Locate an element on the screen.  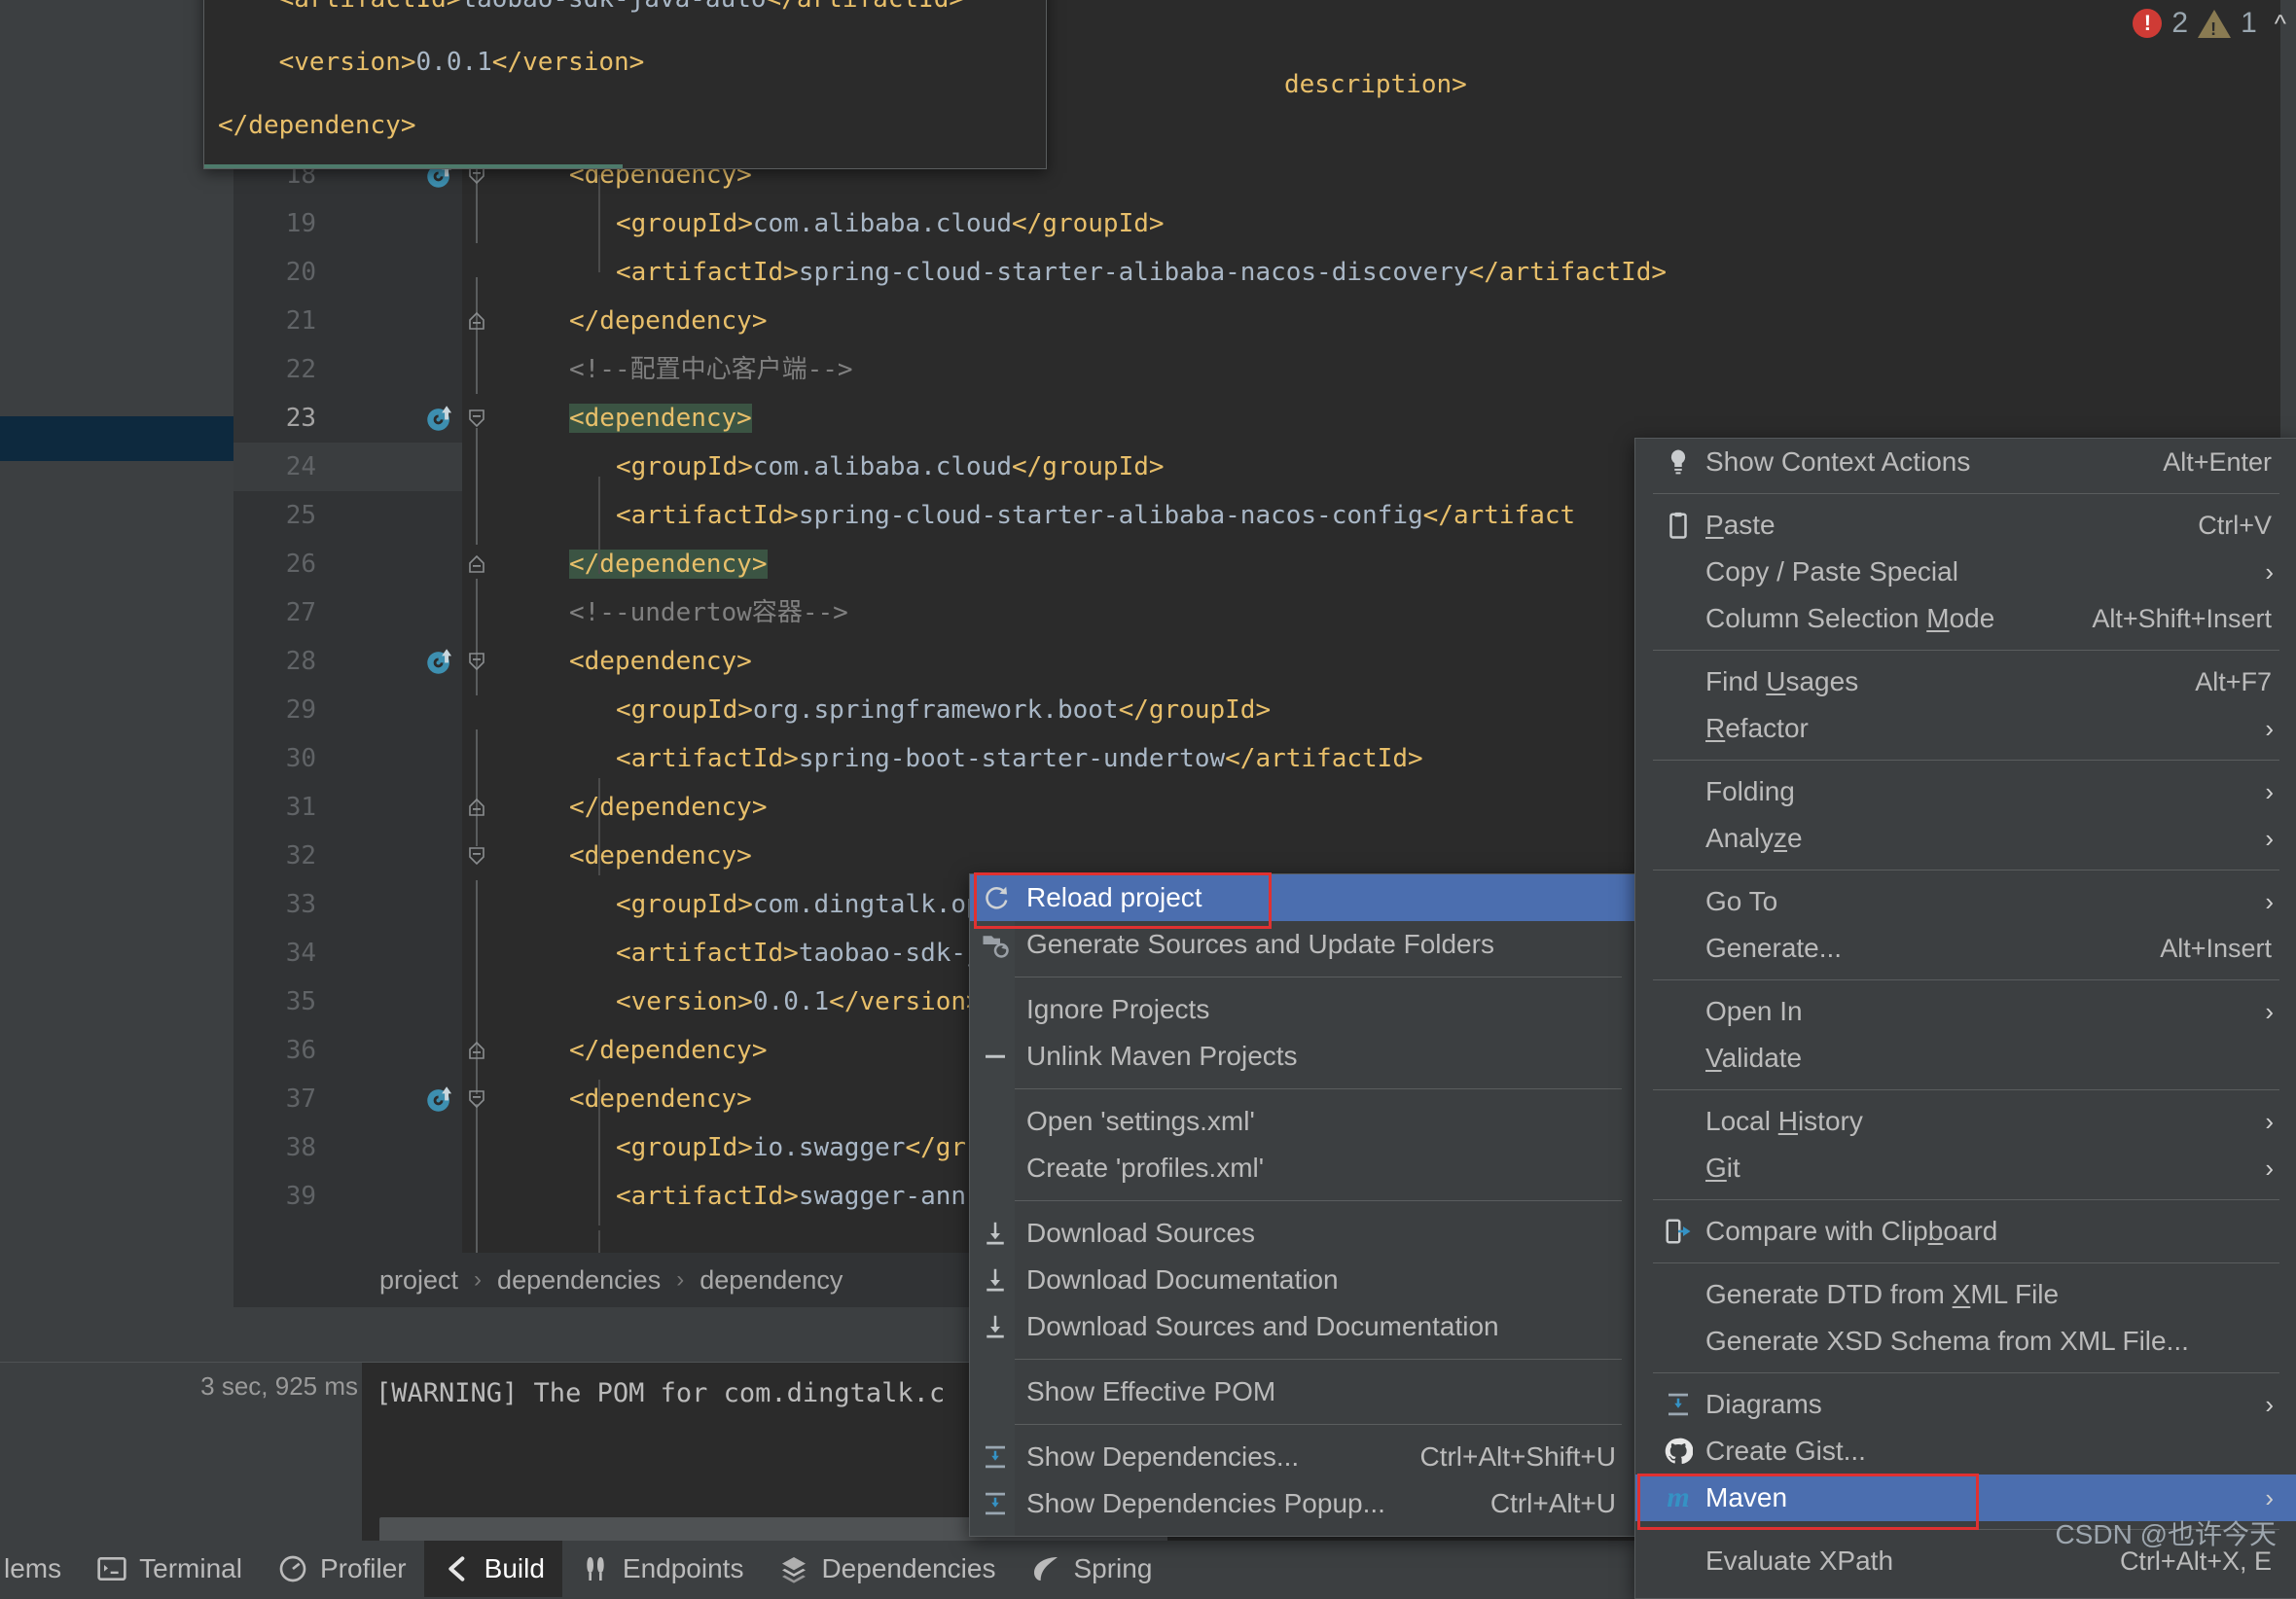
context-menu-item: Column Selection Mode Alt+Shift+Insert is located at coordinates (1965, 618).